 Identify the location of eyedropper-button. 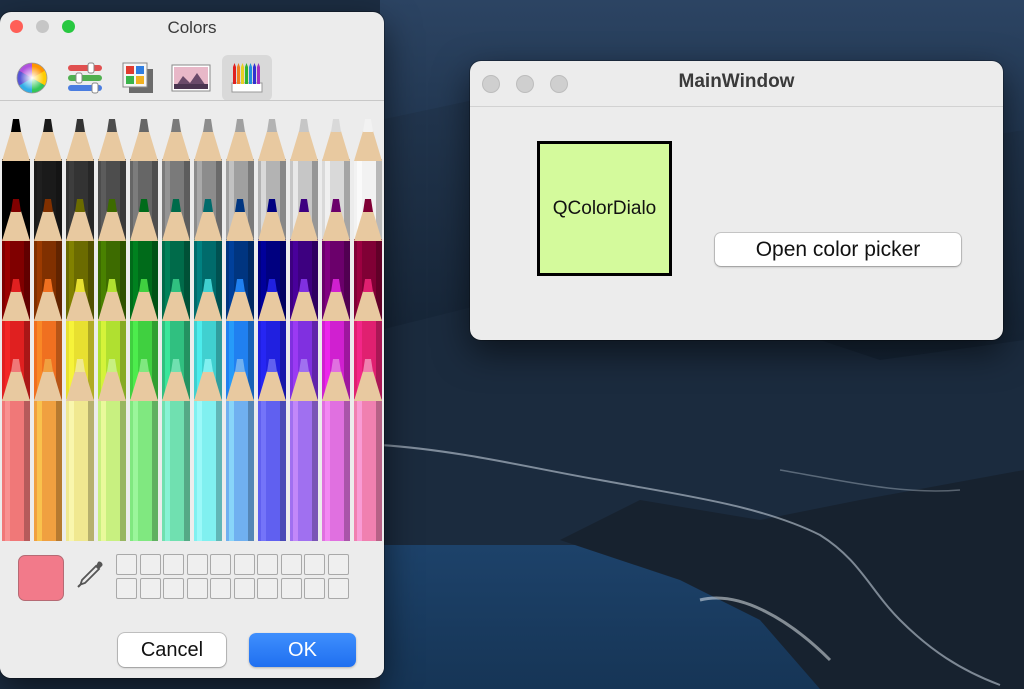
(90, 575).